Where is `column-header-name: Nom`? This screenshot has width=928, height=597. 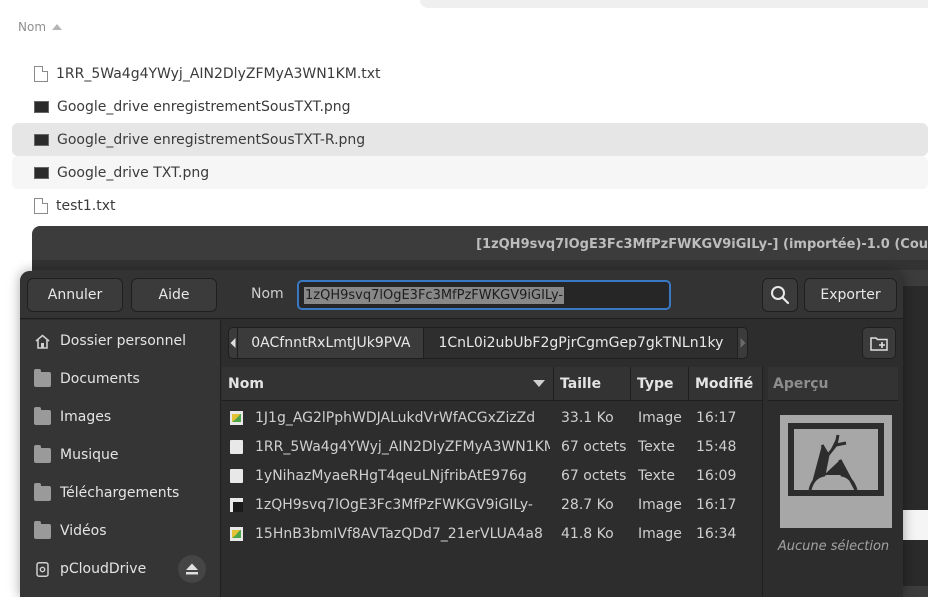
column-header-name: Nom is located at coordinates (388, 384).